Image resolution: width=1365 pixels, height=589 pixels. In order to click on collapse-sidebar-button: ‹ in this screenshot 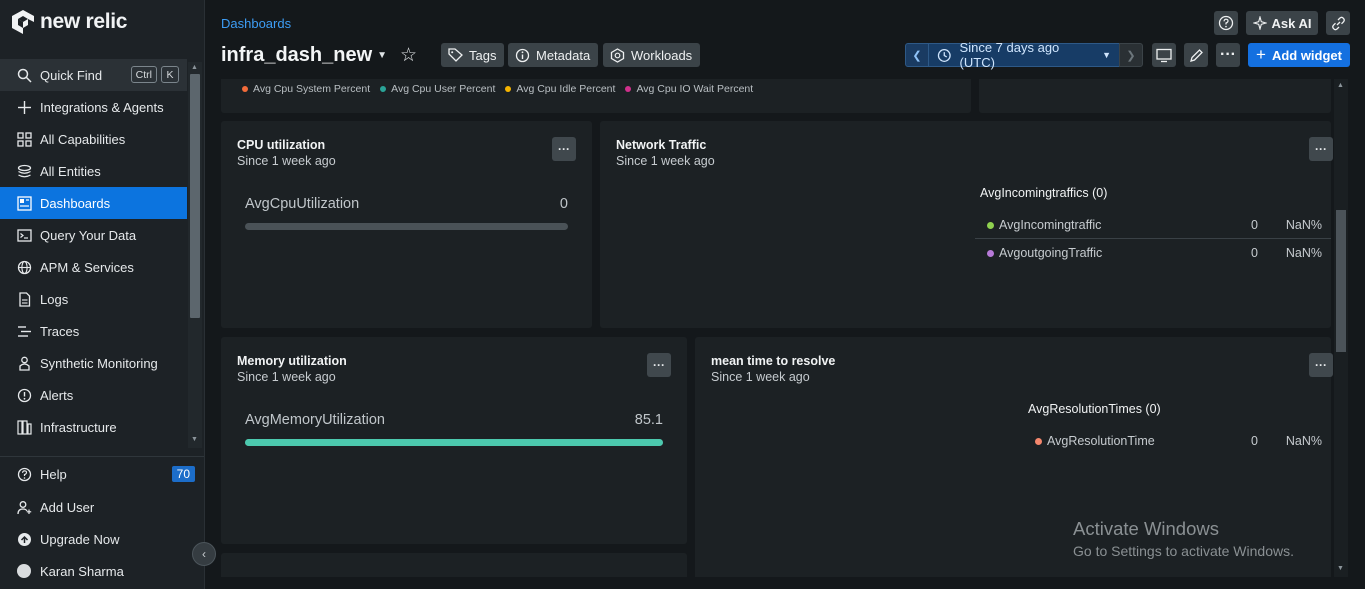, I will do `click(204, 554)`.